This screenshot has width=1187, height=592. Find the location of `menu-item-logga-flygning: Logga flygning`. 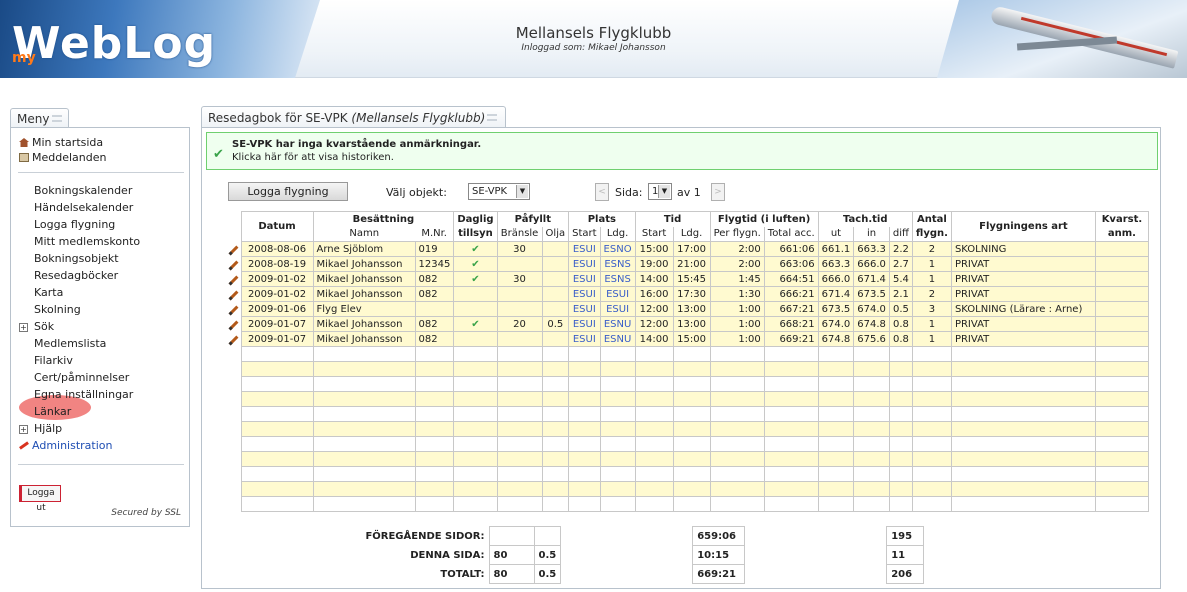

menu-item-logga-flygning: Logga flygning is located at coordinates (74, 224).